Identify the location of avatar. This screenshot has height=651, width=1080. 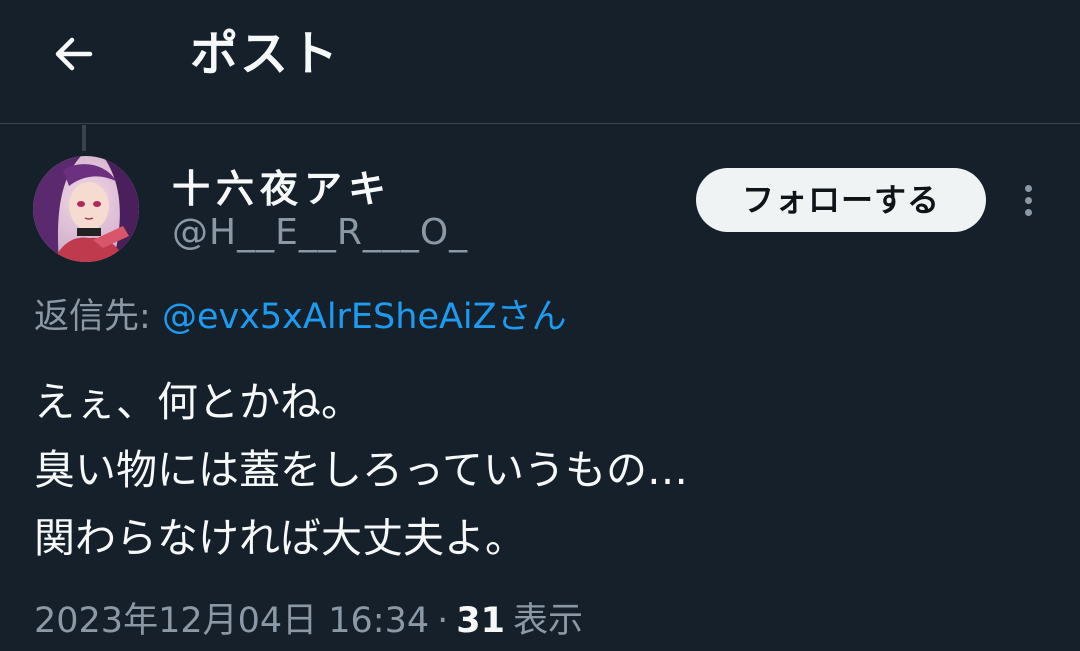
(86, 209).